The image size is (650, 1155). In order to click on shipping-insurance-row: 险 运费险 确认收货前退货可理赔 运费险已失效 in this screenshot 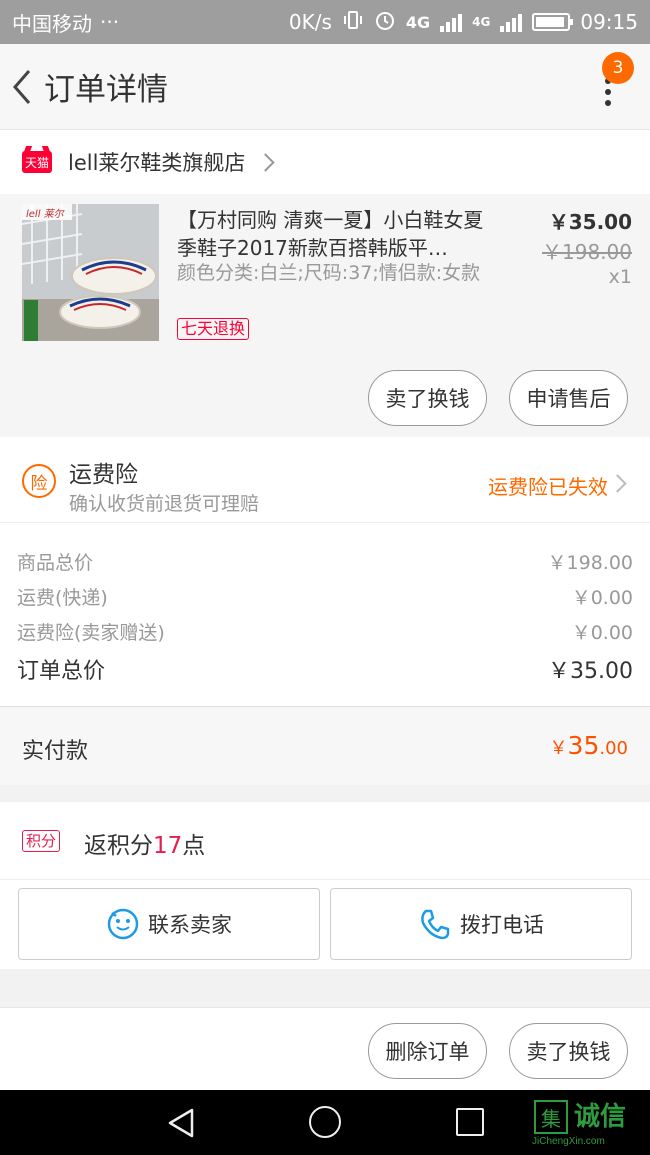, I will do `click(325, 480)`.